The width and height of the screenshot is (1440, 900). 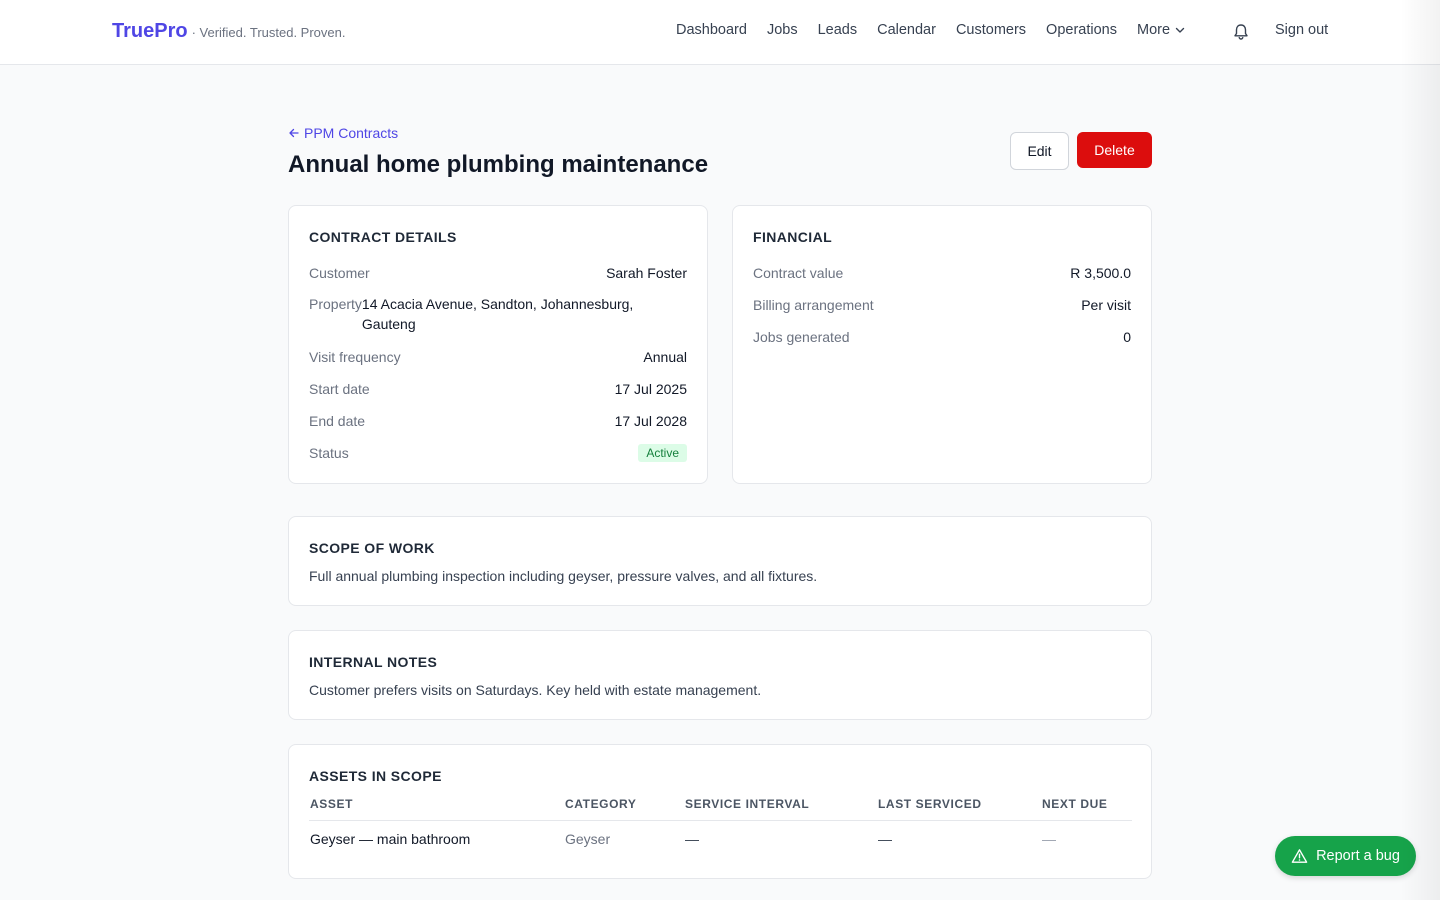 I want to click on nav-dashboard: Dashboard, so click(x=711, y=30).